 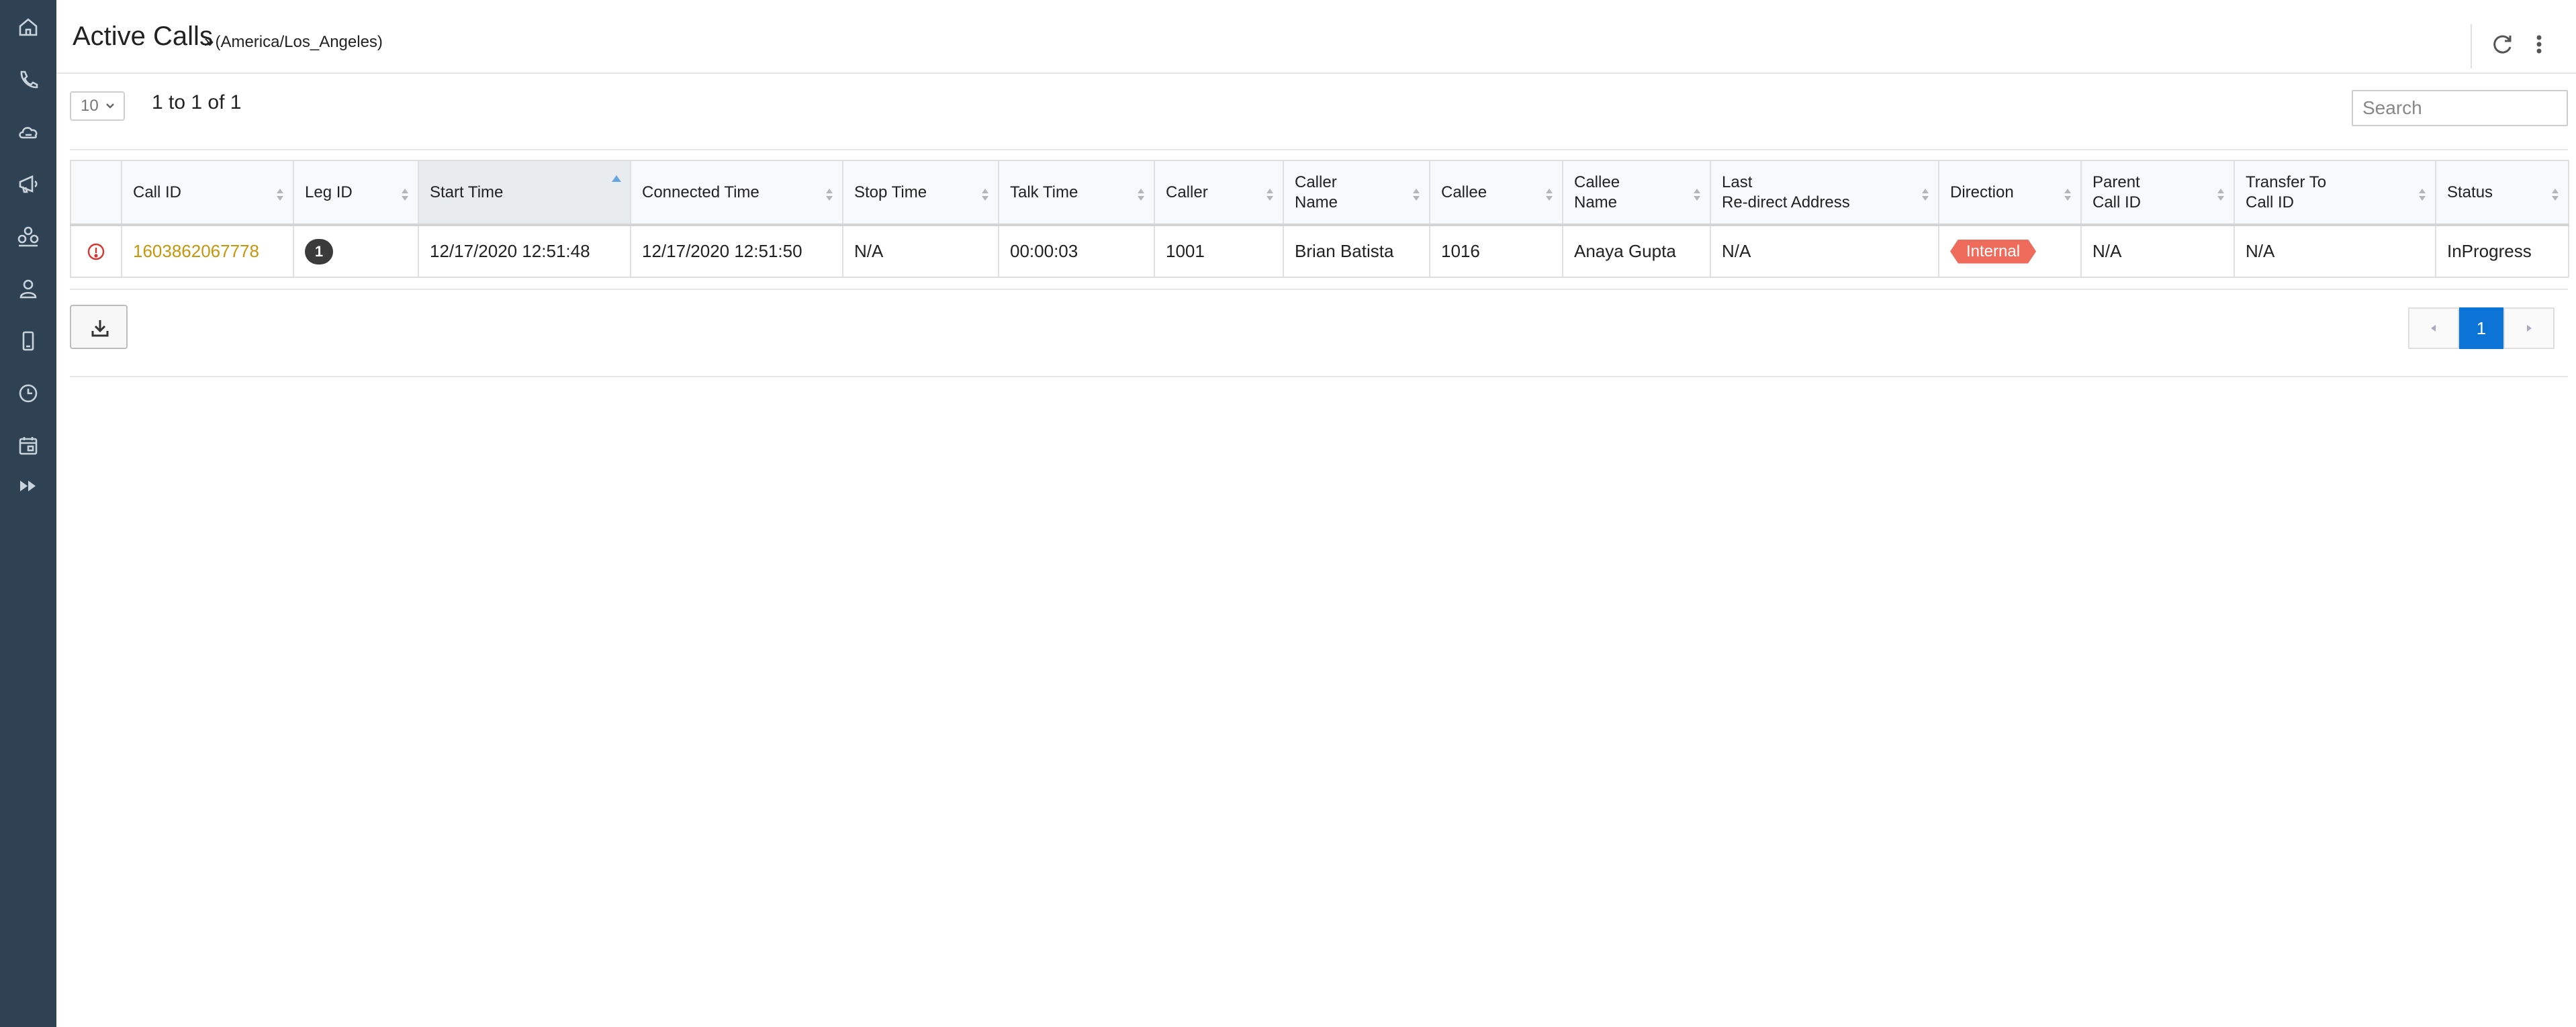 What do you see at coordinates (28, 341) in the screenshot?
I see `mobile-icon` at bounding box center [28, 341].